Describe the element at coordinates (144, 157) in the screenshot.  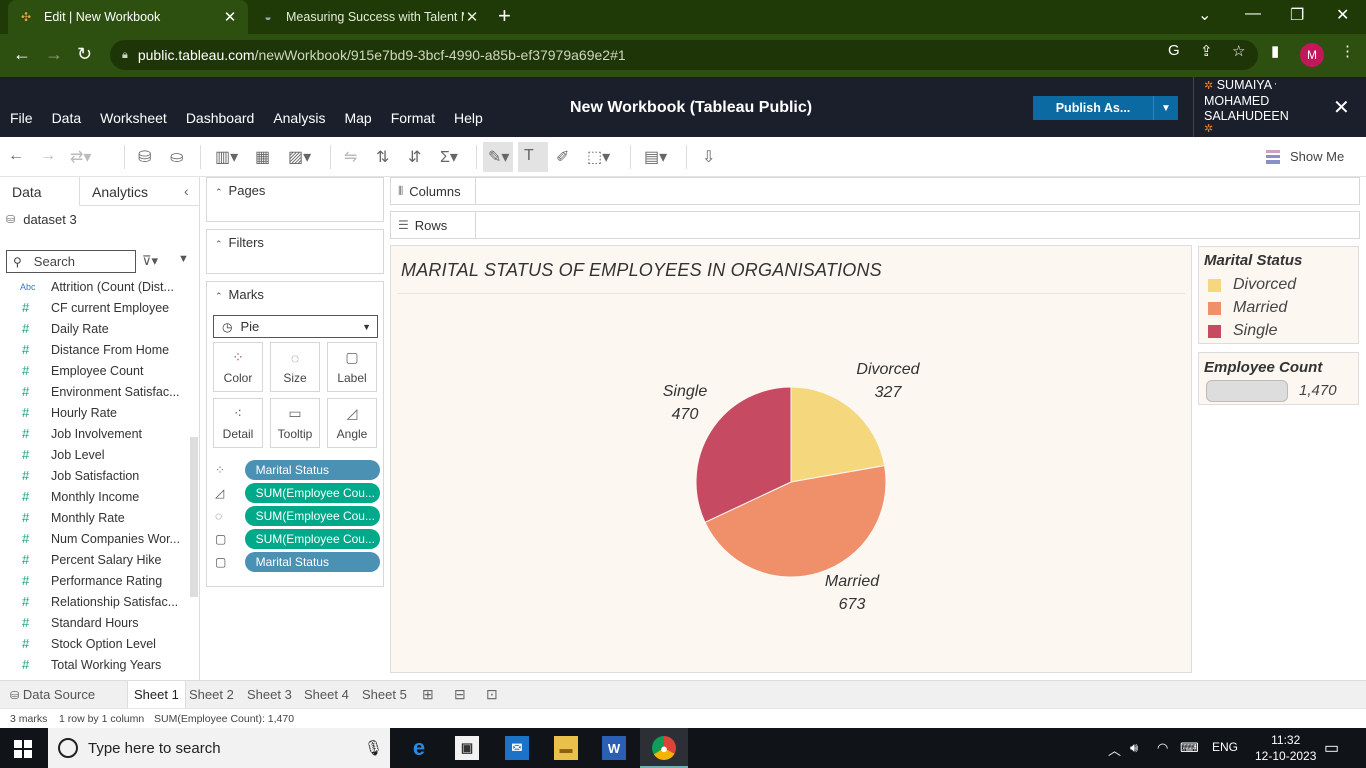
I see `new-datasource-icon: ⛁` at that location.